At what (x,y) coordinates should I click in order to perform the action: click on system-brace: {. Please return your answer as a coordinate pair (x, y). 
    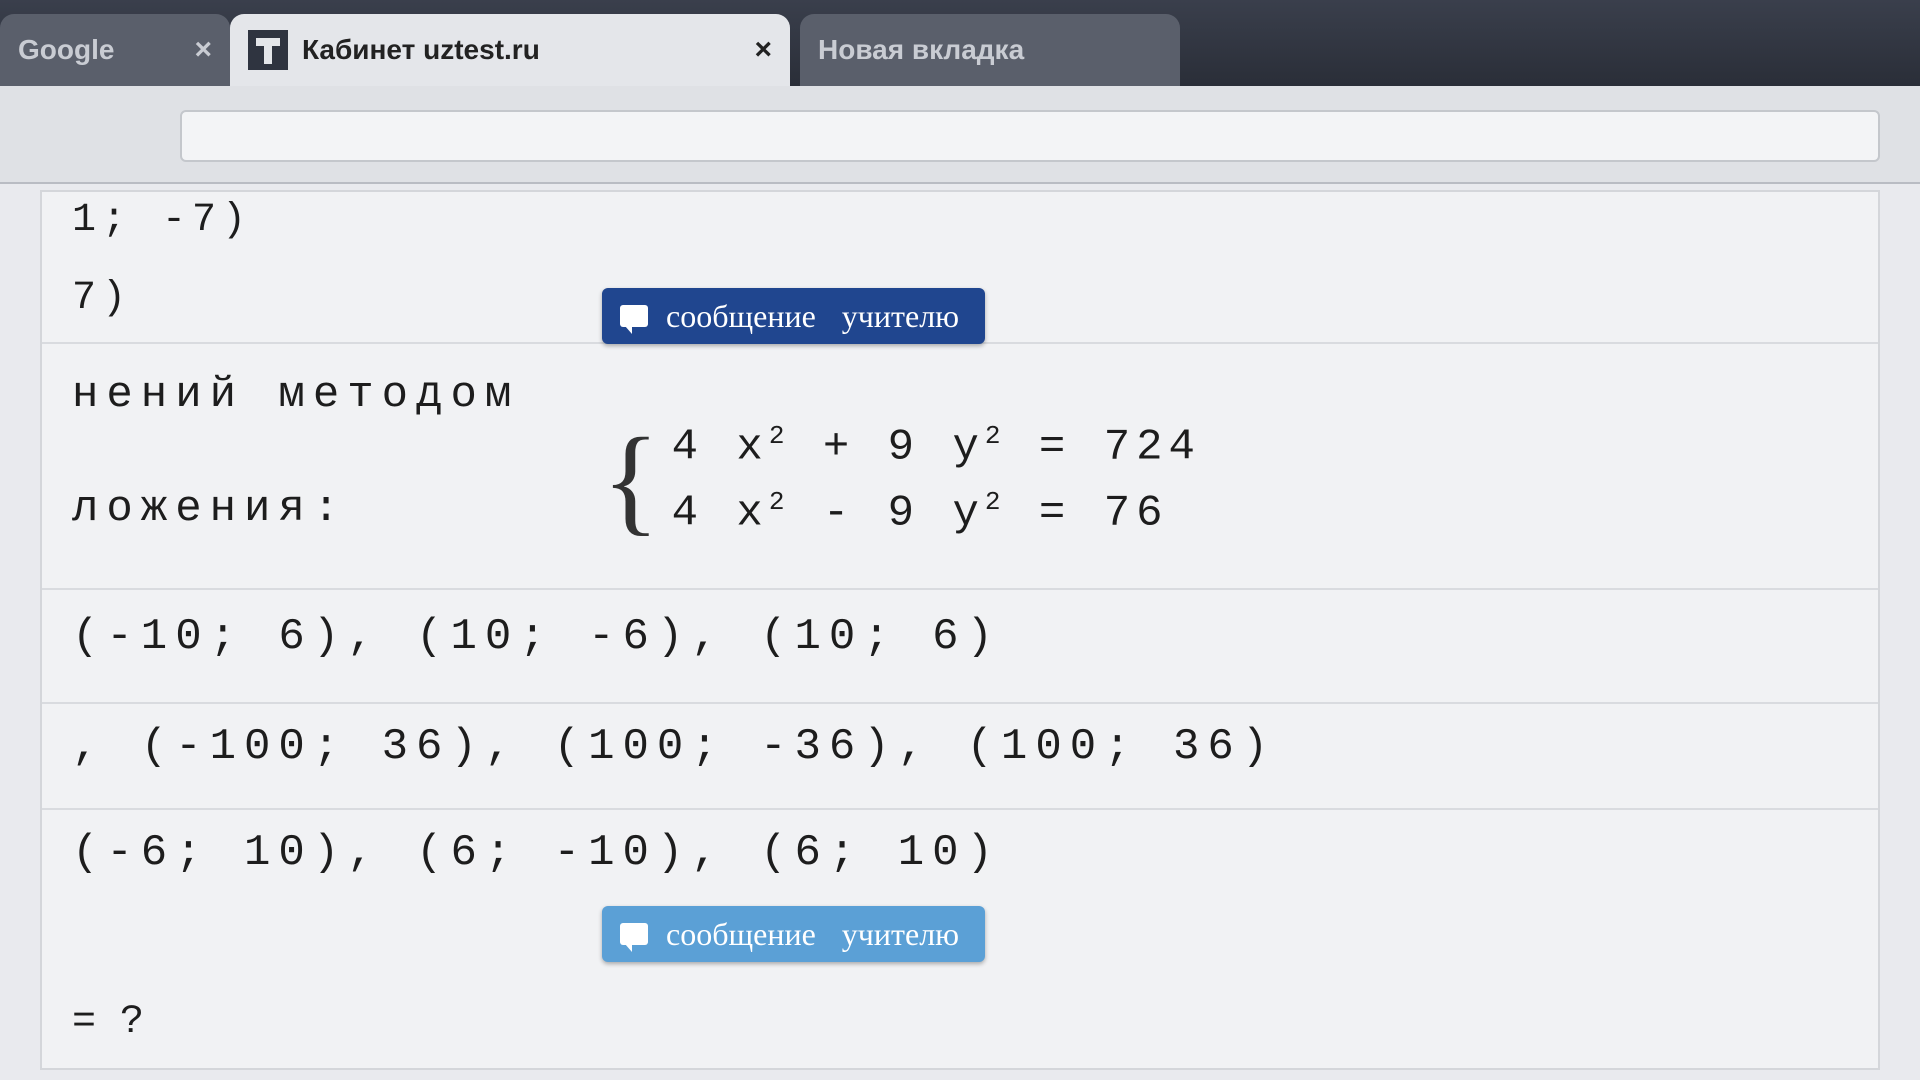
    Looking at the image, I should click on (631, 479).